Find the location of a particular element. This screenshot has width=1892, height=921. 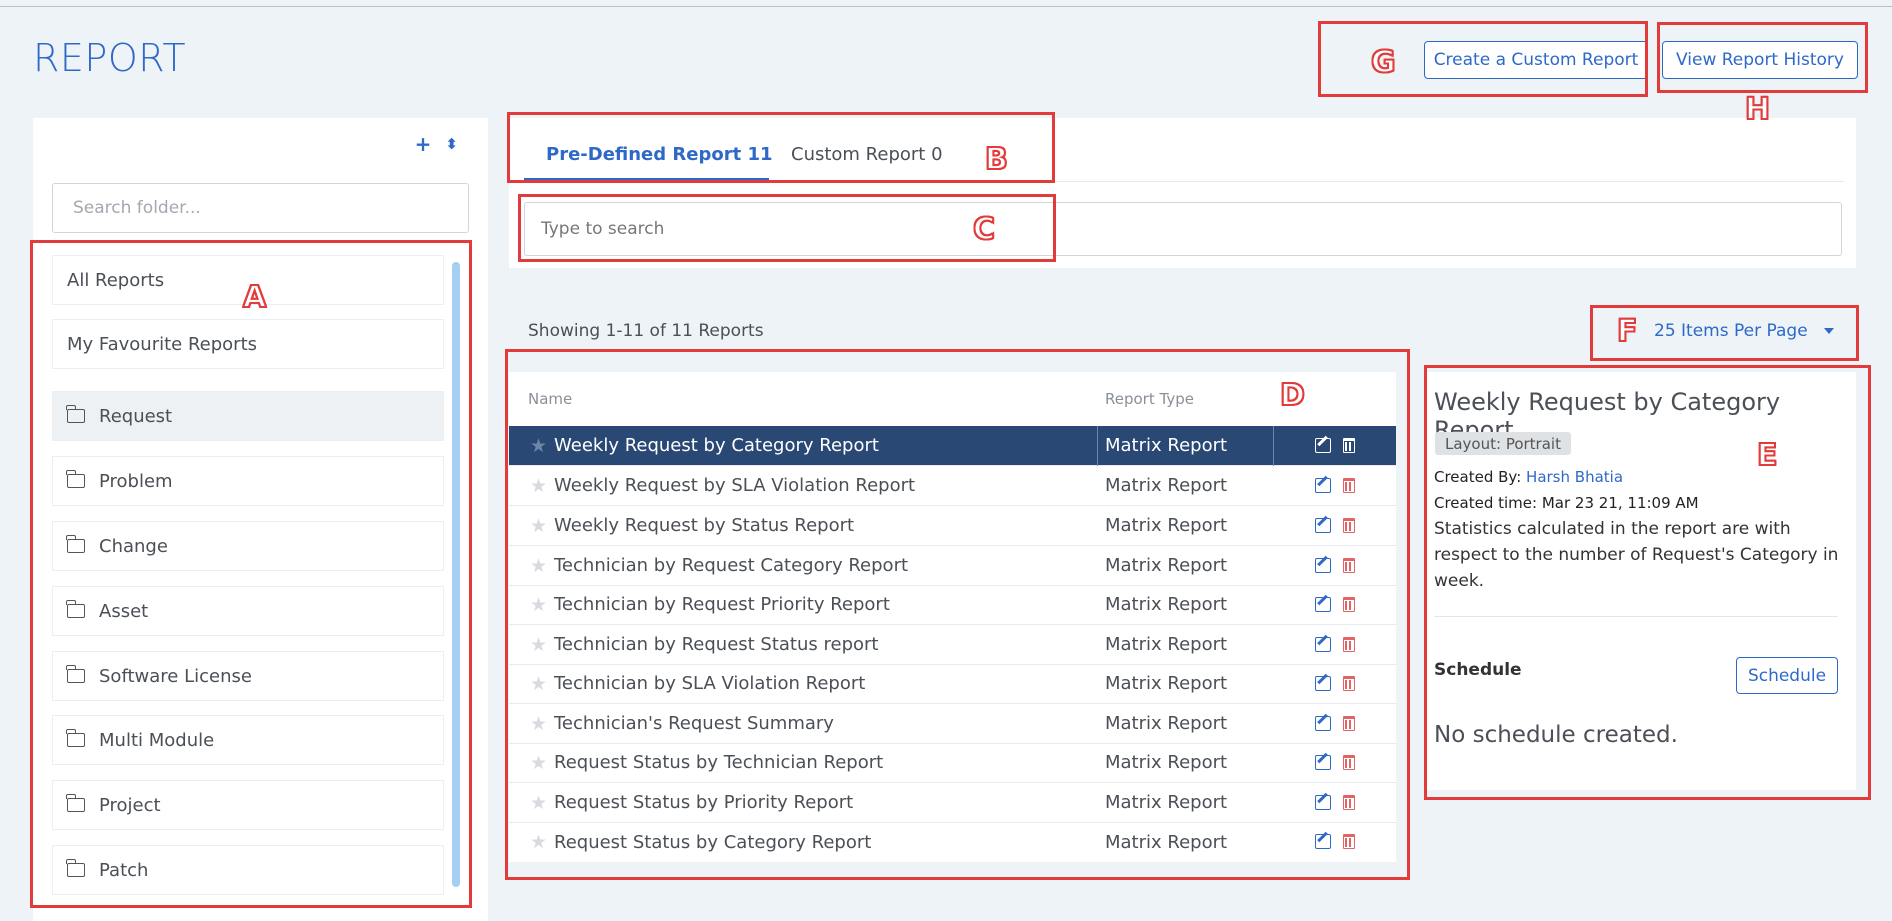

report-name: Request Status by Category Report is located at coordinates (712, 842).